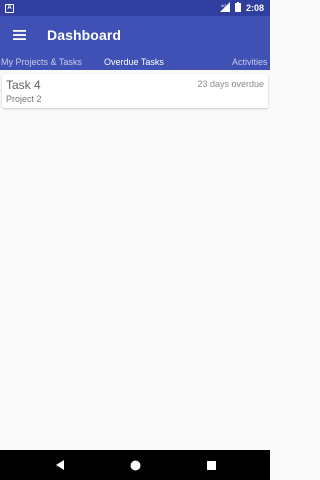  Describe the element at coordinates (24, 99) in the screenshot. I see `task-project: Project 2` at that location.